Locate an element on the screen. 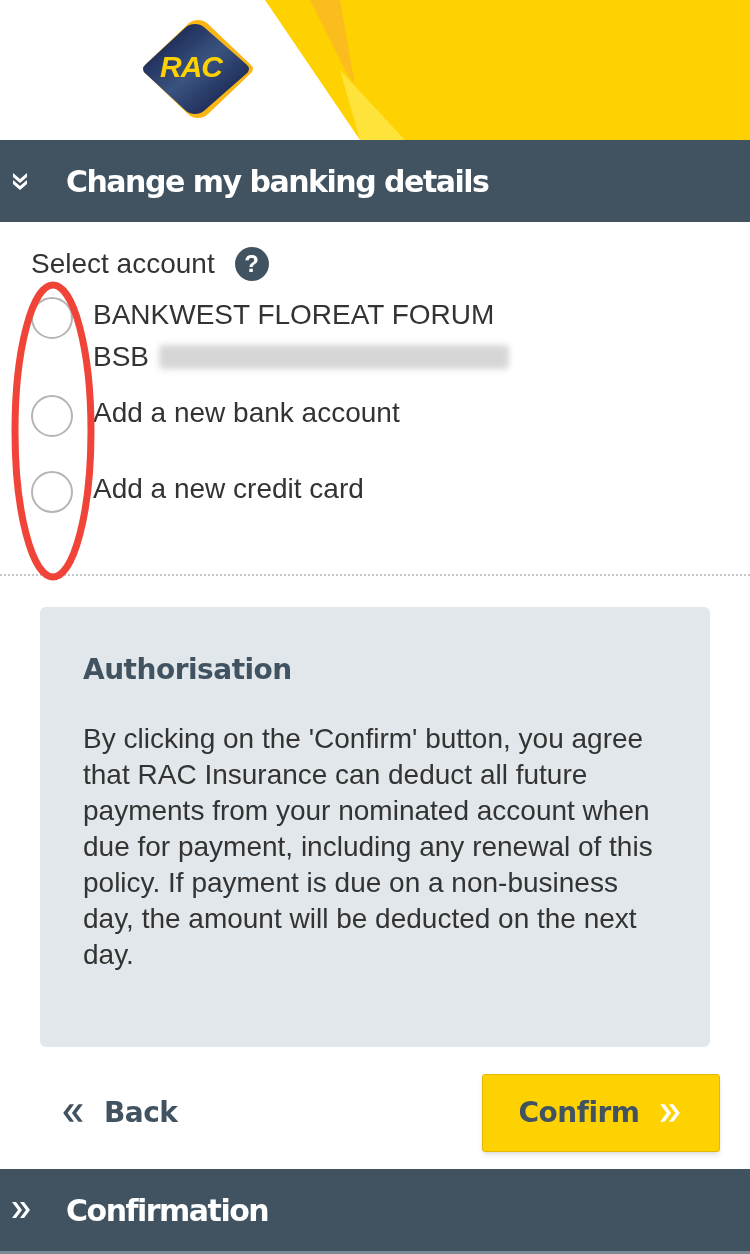  expand-chevron-icon is located at coordinates (21, 1210).